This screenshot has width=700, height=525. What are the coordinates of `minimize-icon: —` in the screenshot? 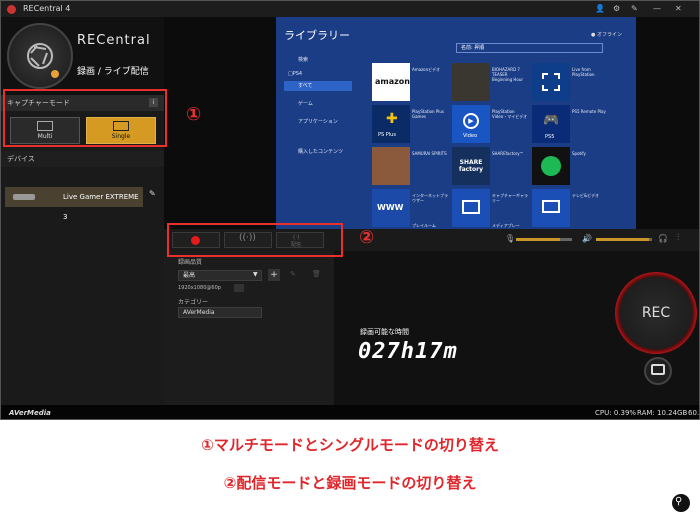 It's located at (657, 9).